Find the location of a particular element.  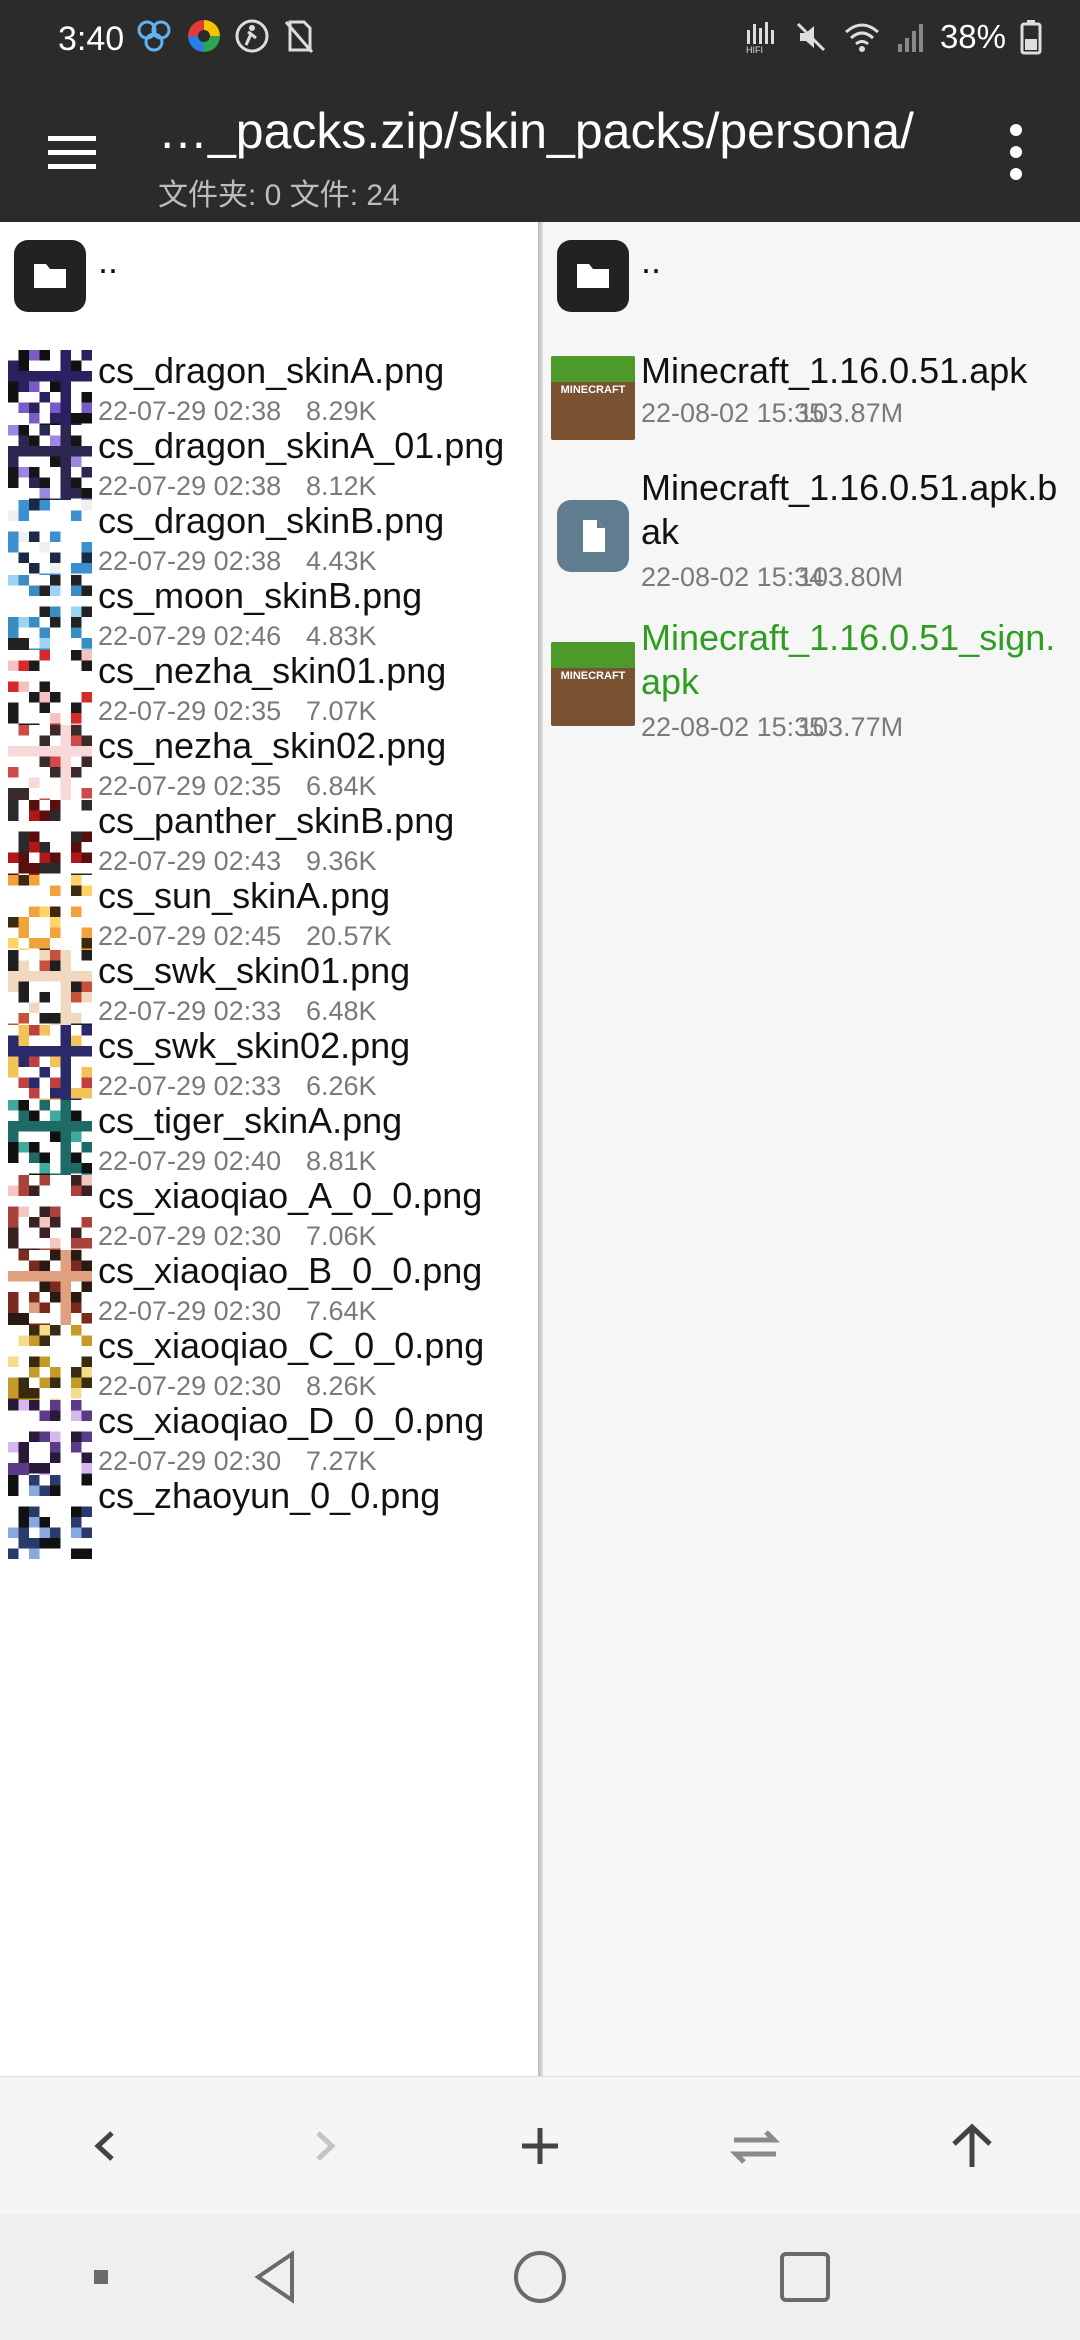

list-item: cs_panther_skinB.png 22-07-29 02:43 9.36K is located at coordinates (269, 842).